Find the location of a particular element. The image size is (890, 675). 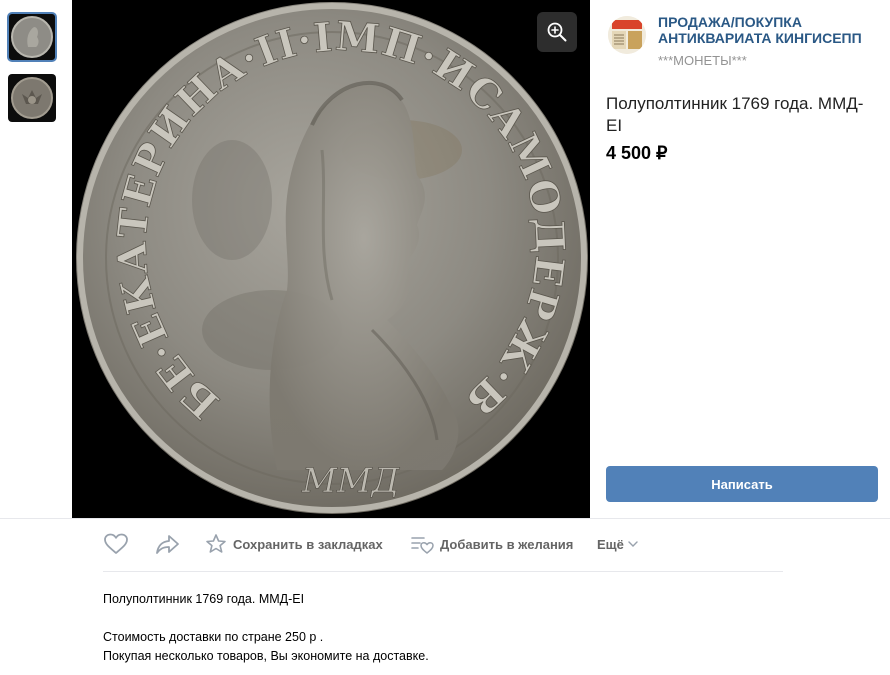

star-icon is located at coordinates (216, 543).